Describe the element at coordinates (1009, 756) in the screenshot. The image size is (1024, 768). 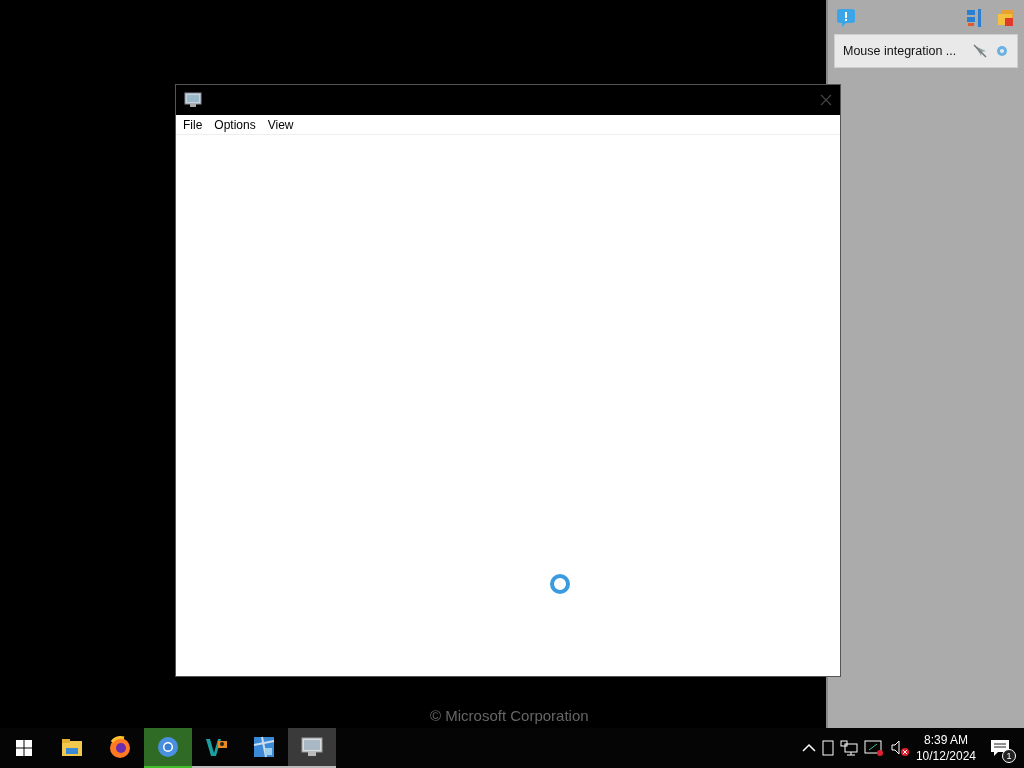
I see `notification-count: 1` at that location.